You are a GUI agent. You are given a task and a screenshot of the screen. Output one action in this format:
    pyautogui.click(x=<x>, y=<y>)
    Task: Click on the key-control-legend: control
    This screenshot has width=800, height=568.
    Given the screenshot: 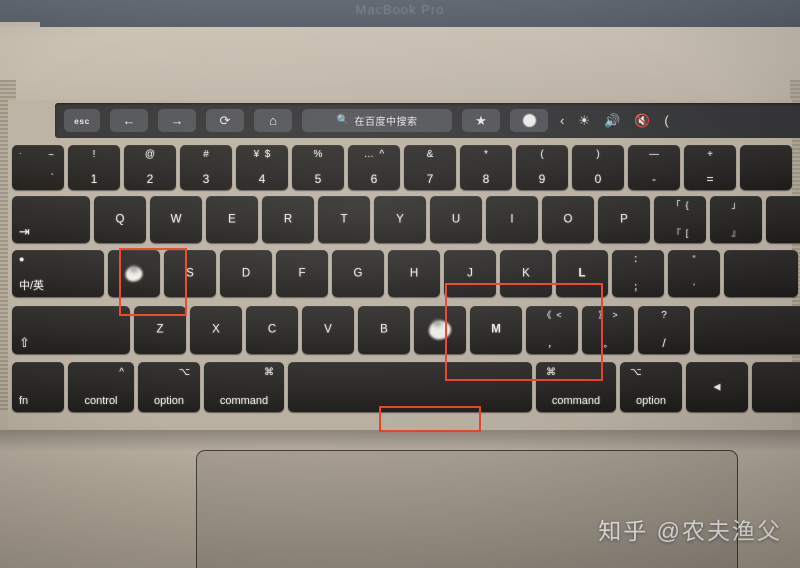 What is the action you would take?
    pyautogui.click(x=101, y=401)
    